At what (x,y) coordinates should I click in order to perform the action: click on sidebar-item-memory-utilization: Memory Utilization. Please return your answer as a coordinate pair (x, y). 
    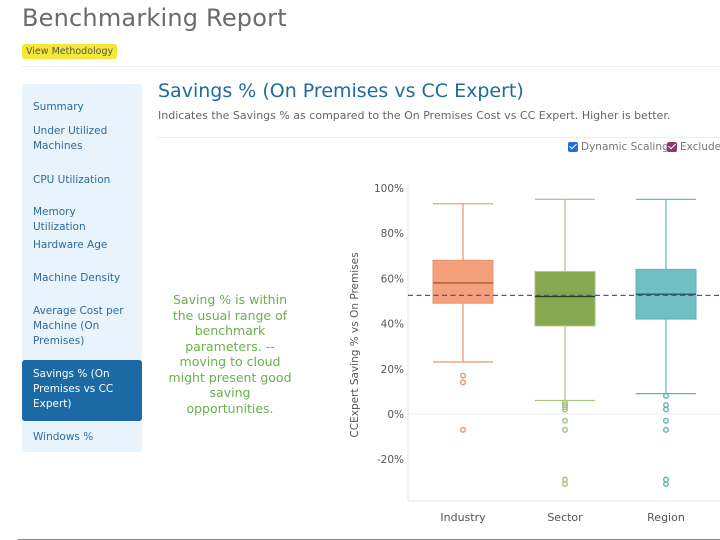
    Looking at the image, I should click on (82, 220).